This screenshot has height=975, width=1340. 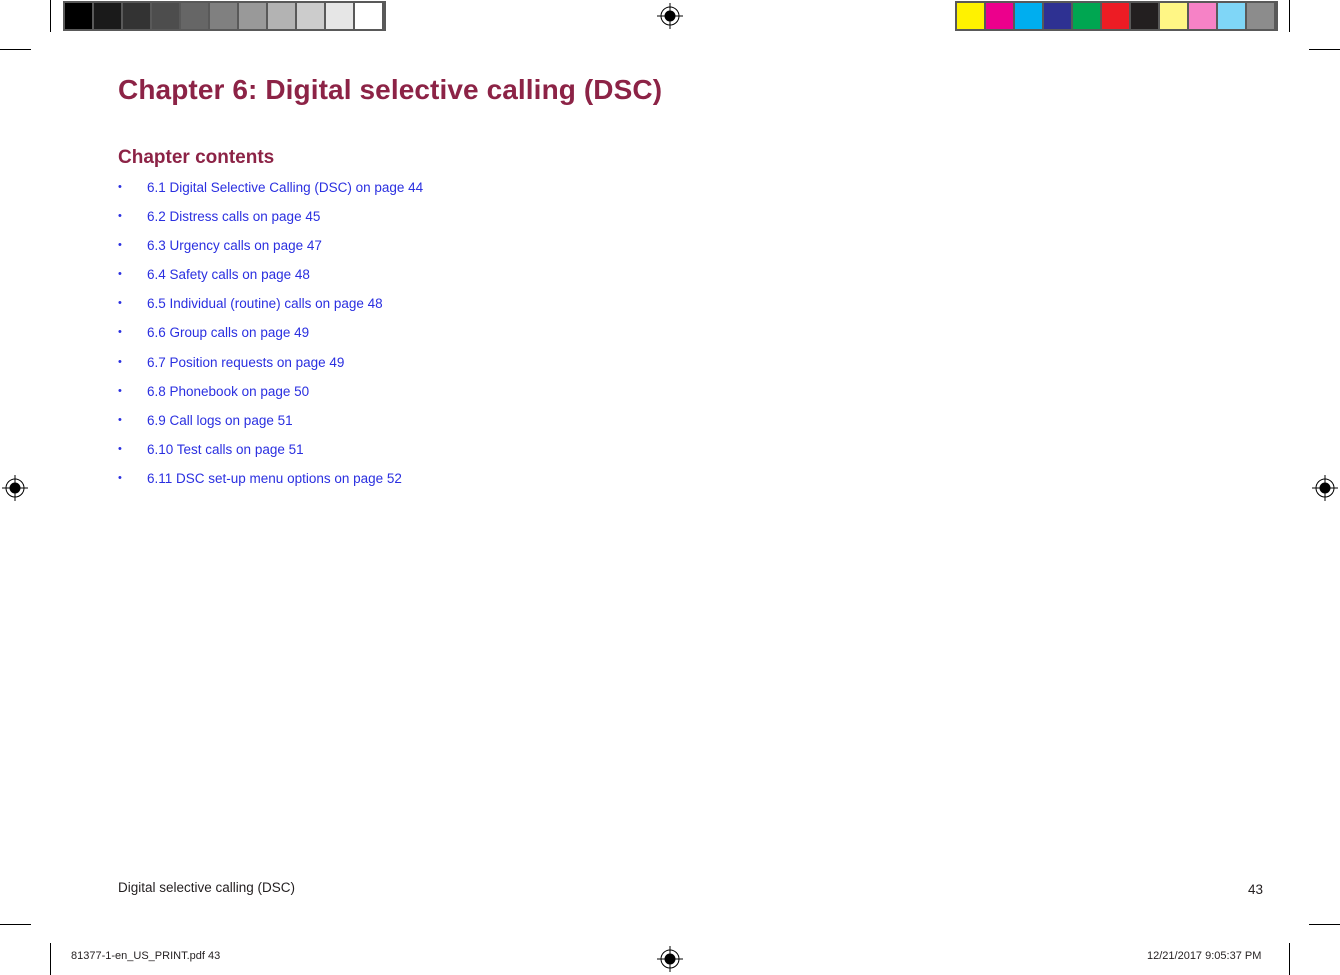 I want to click on registration-mark-right-icon, so click(x=1325, y=488).